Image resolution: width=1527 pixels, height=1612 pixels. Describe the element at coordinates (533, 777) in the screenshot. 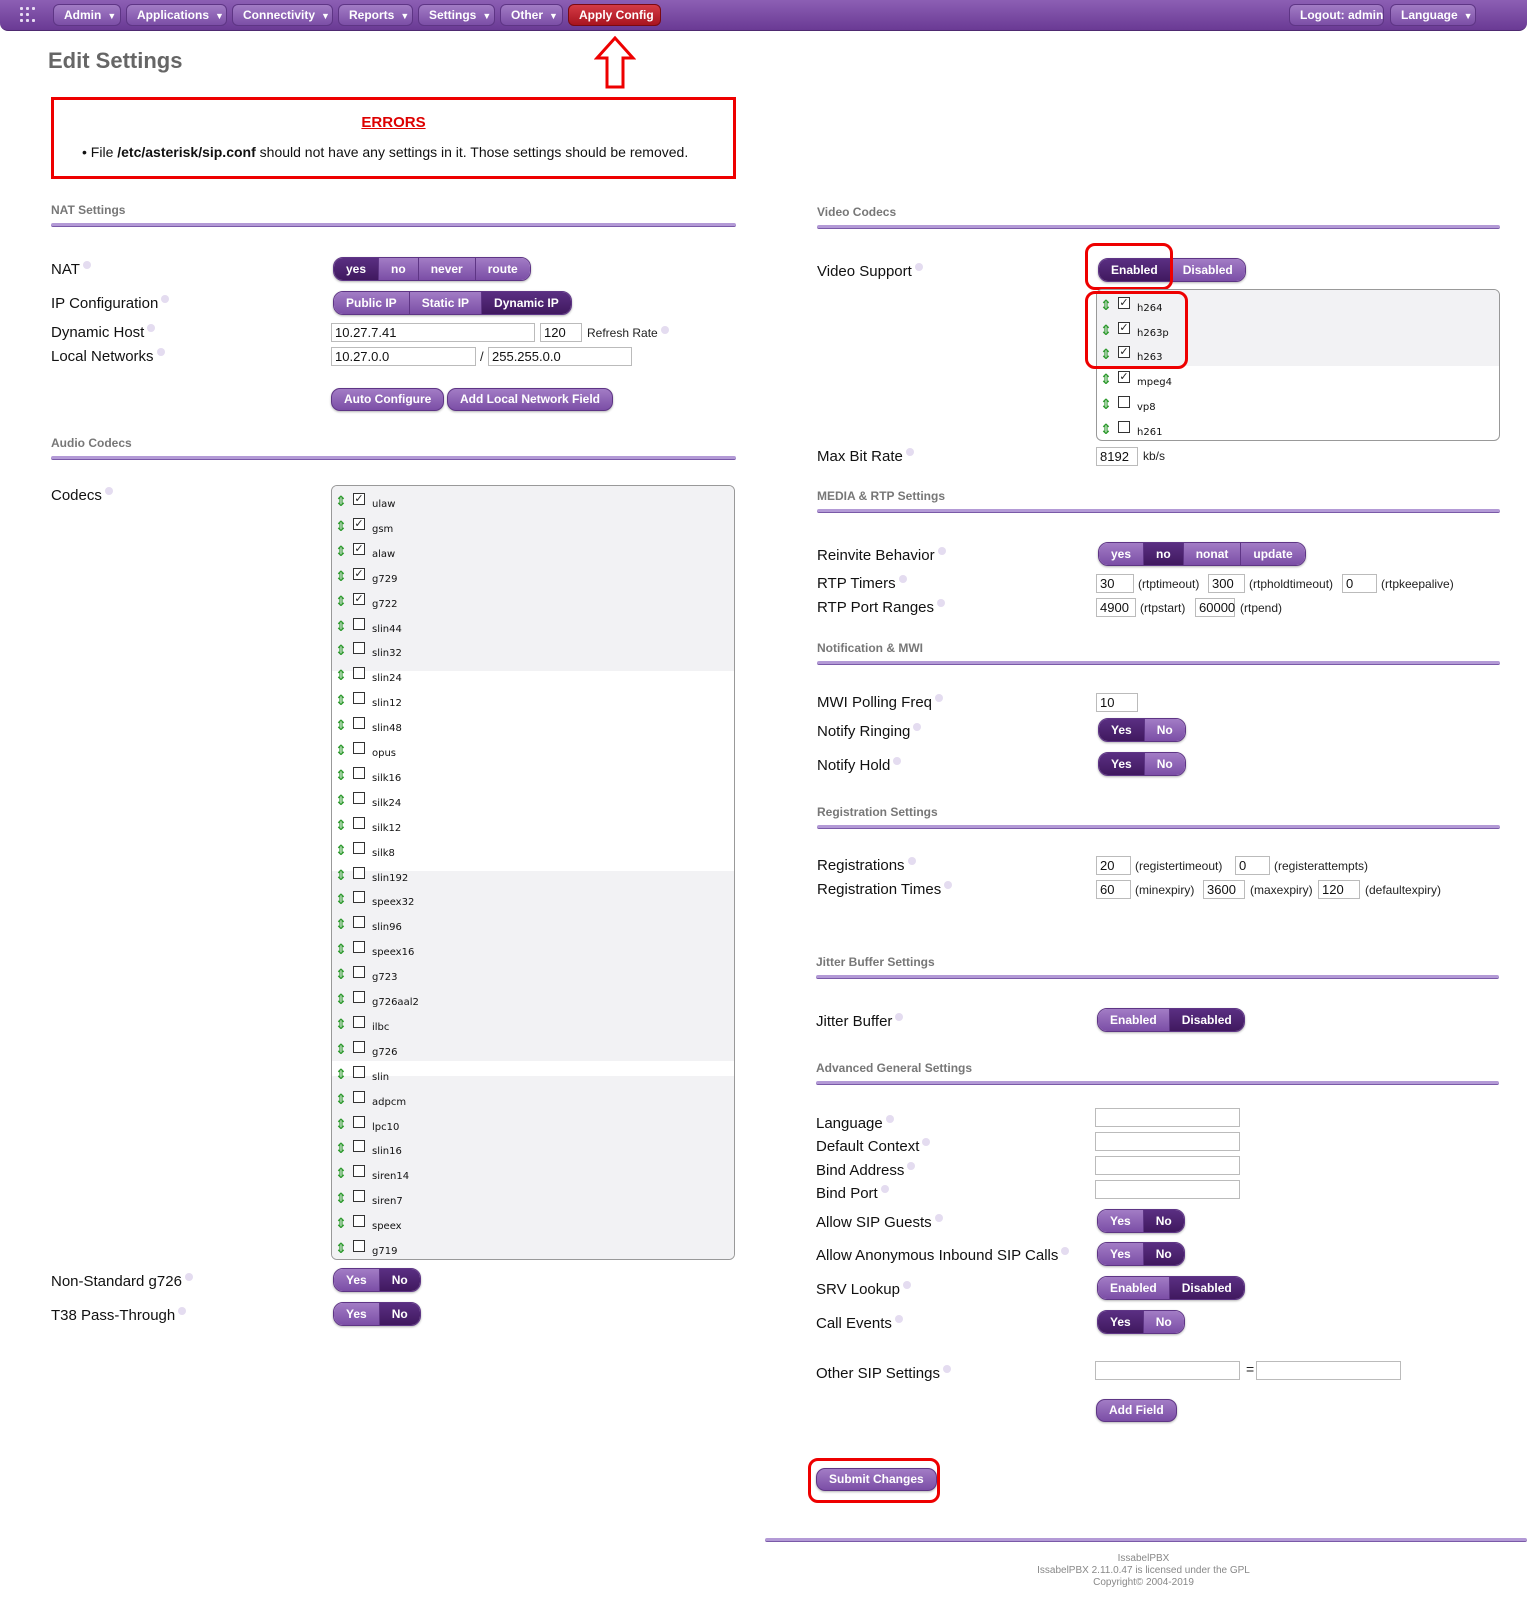

I see `codec-row-silk16: ⇕ silk16` at that location.